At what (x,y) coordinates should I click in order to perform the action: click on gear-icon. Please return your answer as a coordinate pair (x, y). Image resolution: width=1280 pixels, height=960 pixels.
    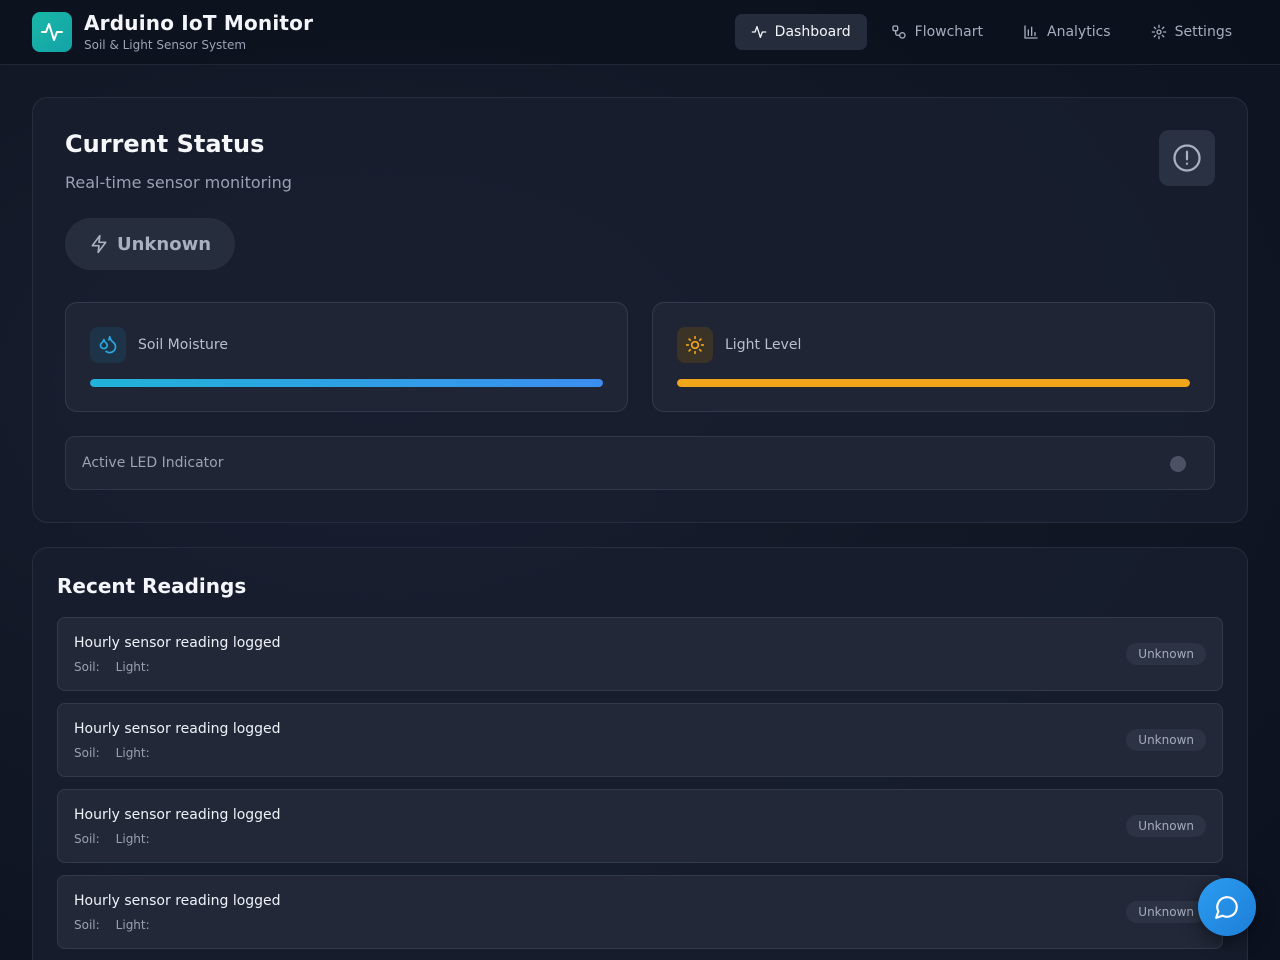
    Looking at the image, I should click on (1158, 32).